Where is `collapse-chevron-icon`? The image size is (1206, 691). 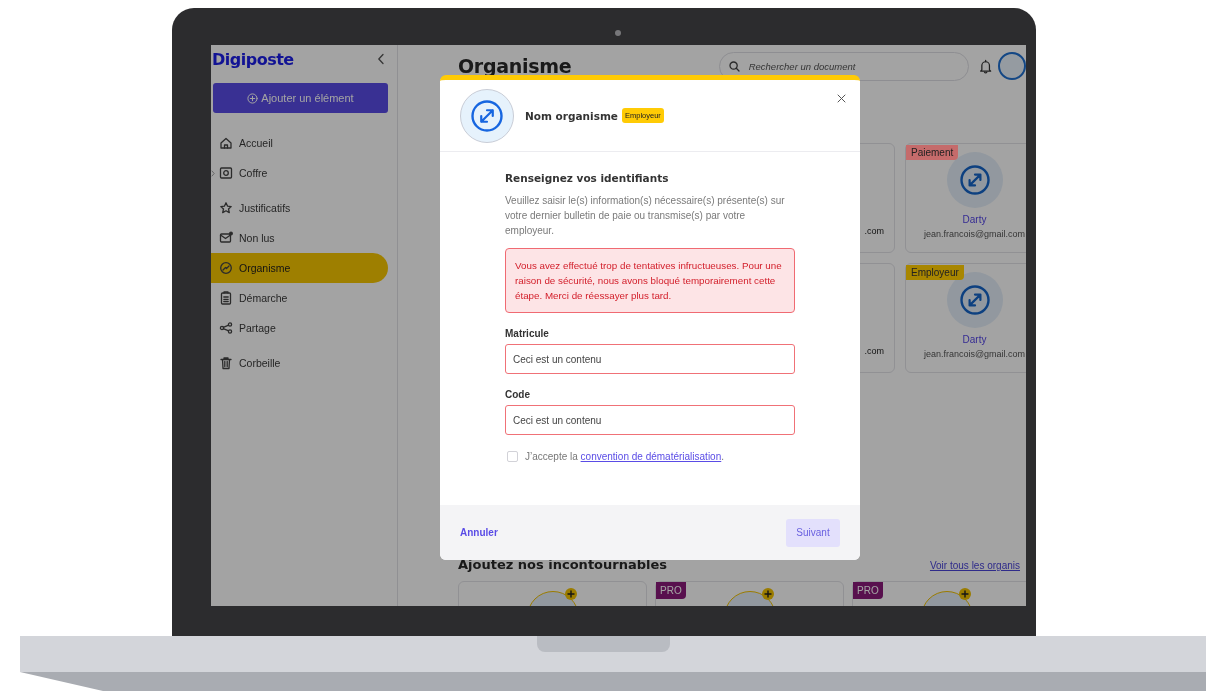 collapse-chevron-icon is located at coordinates (381, 59).